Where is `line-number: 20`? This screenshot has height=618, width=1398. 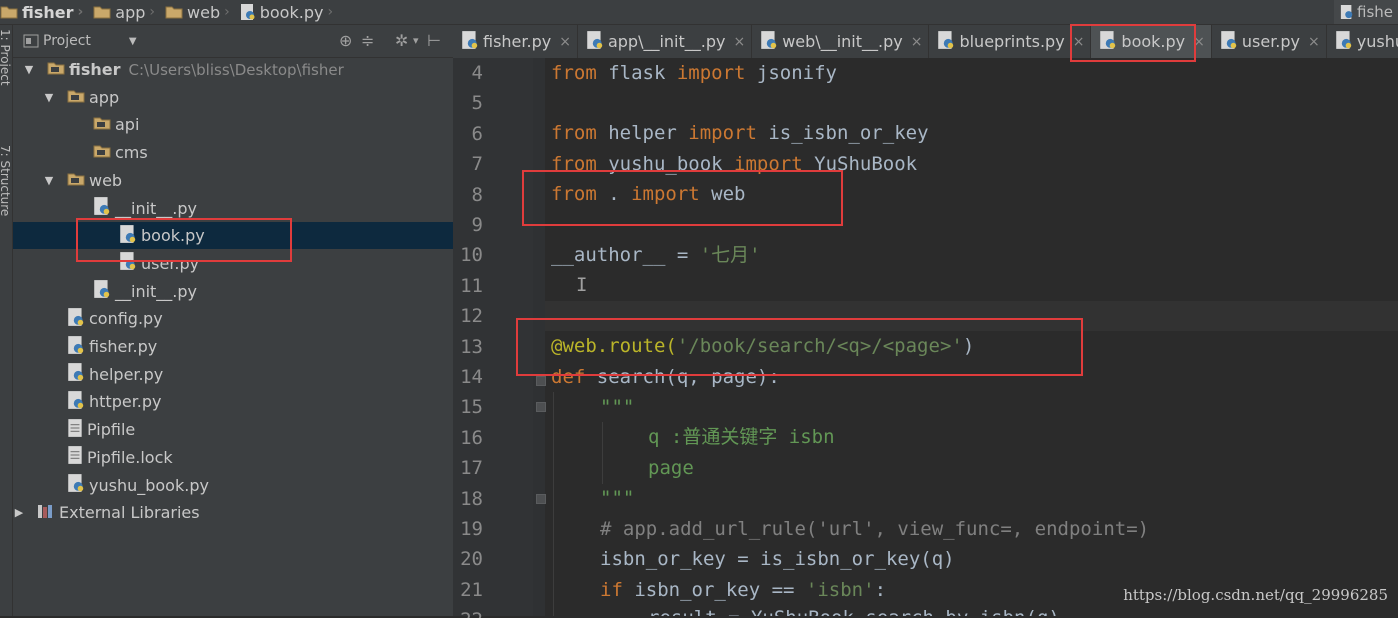 line-number: 20 is located at coordinates (471, 559).